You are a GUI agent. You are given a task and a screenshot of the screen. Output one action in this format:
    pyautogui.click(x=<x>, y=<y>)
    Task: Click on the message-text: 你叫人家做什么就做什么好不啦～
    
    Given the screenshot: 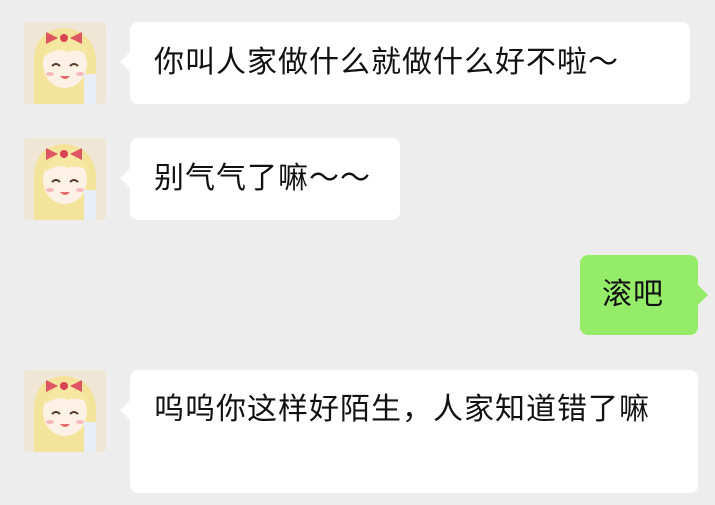 What is the action you would take?
    pyautogui.click(x=386, y=62)
    